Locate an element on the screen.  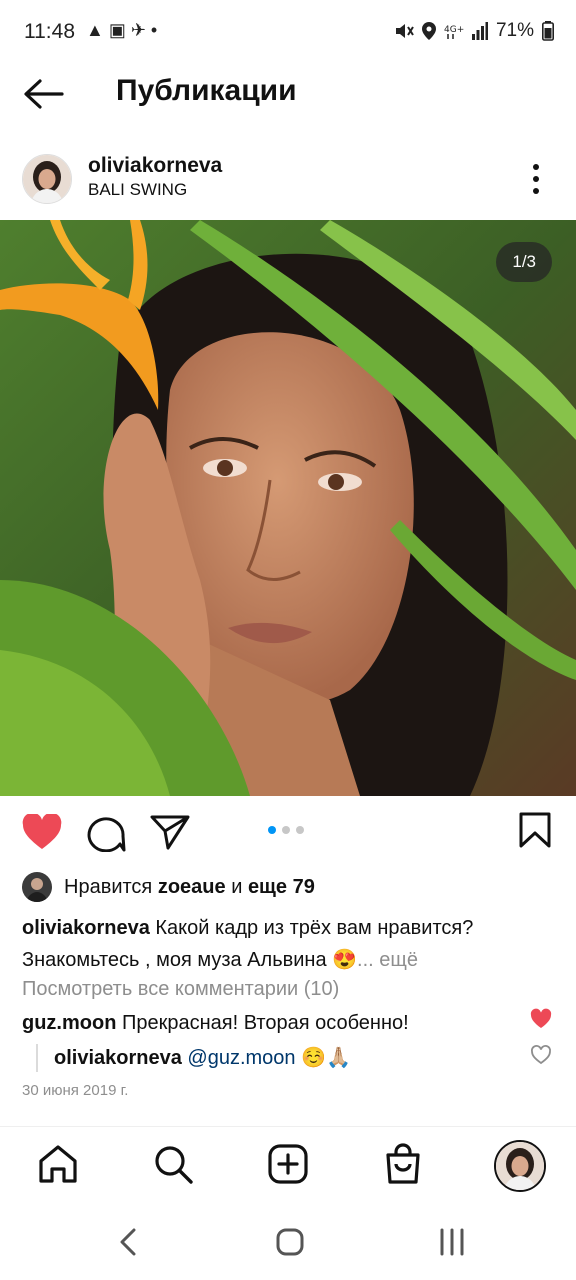
back-arrow-icon is located at coordinates (42, 94).